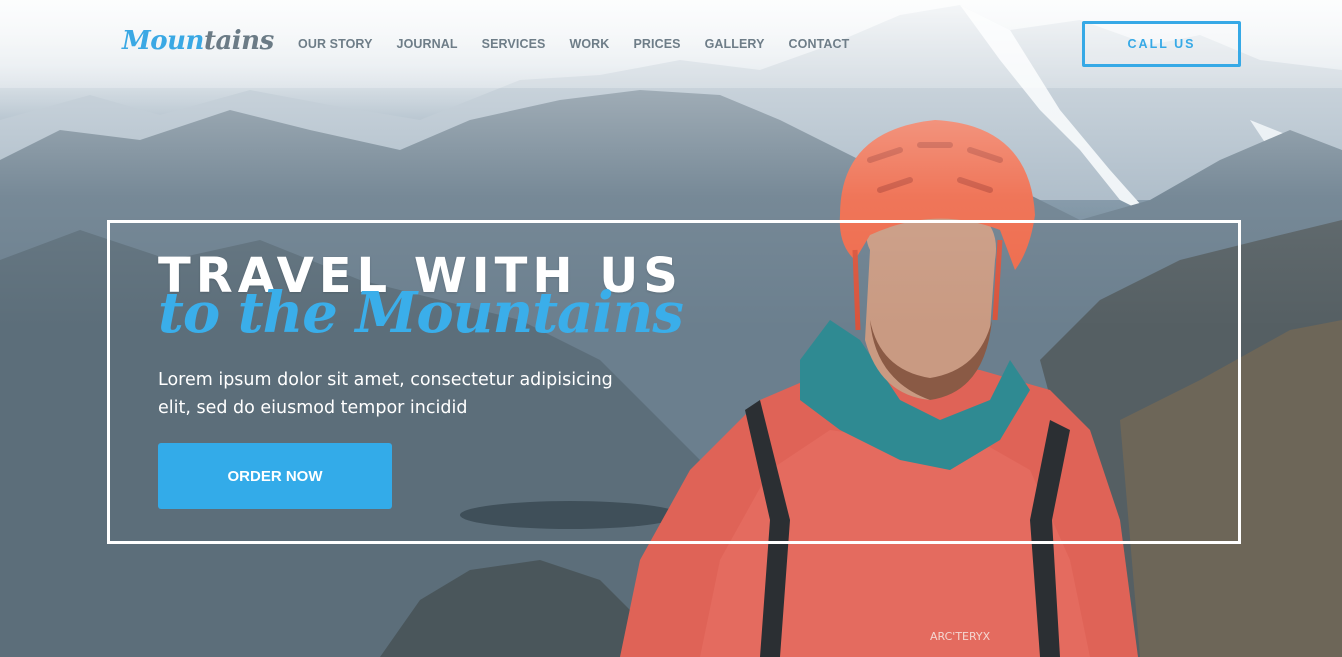 This screenshot has height=657, width=1342. Describe the element at coordinates (656, 44) in the screenshot. I see `nav-item-prices: PRICES` at that location.